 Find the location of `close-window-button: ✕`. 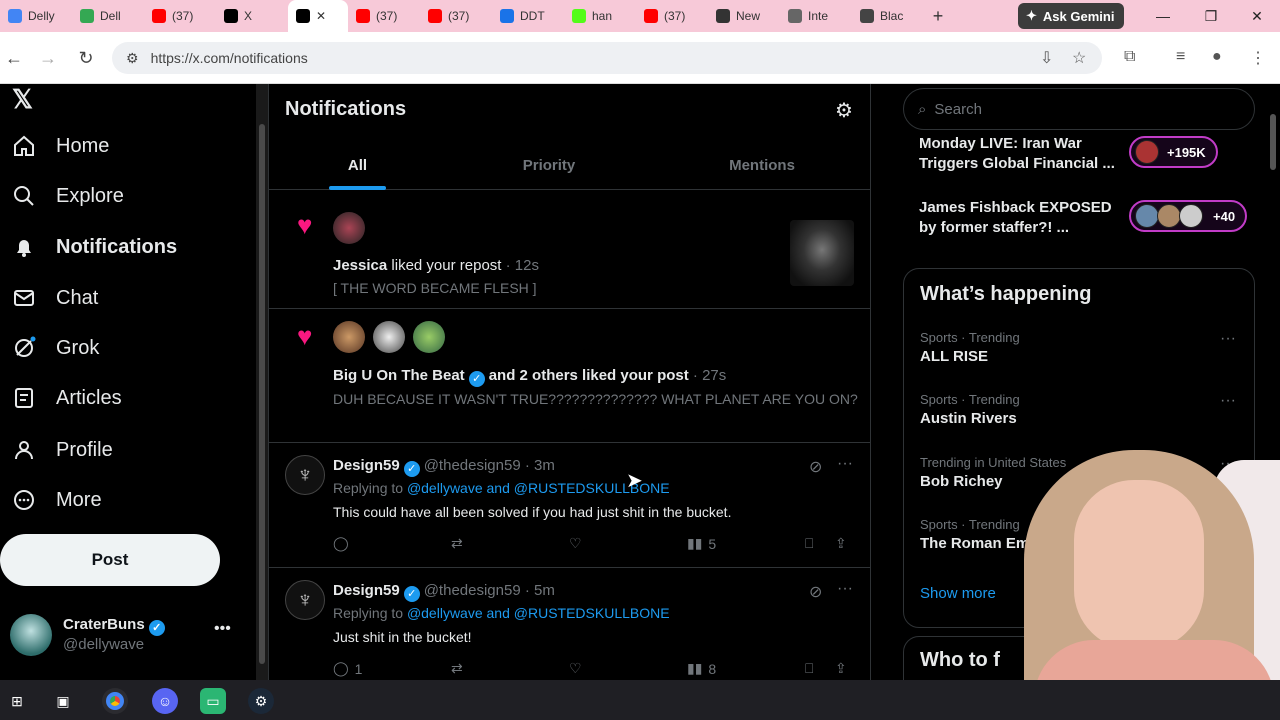

close-window-button: ✕ is located at coordinates (1257, 16).